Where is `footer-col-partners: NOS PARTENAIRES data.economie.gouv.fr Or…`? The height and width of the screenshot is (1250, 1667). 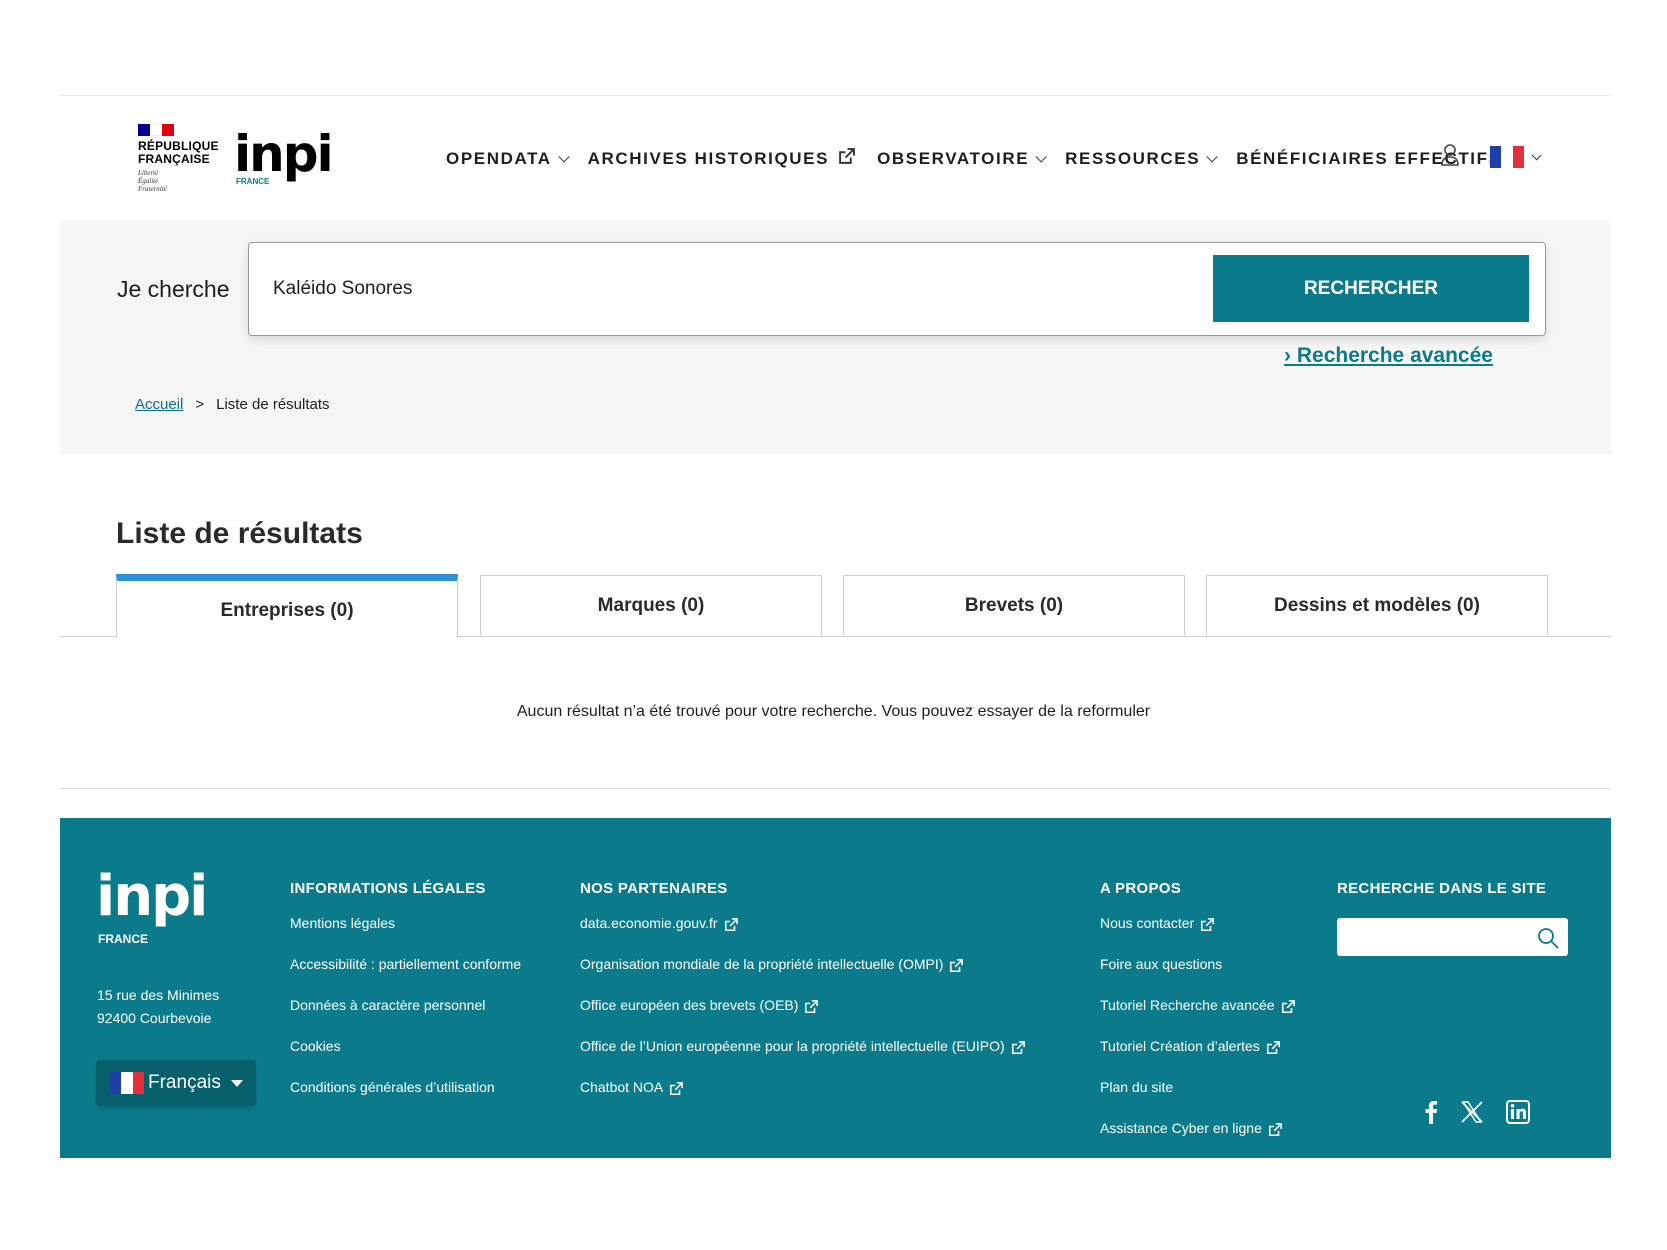 footer-col-partners: NOS PARTENAIRES data.economie.gouv.fr Or… is located at coordinates (802, 998).